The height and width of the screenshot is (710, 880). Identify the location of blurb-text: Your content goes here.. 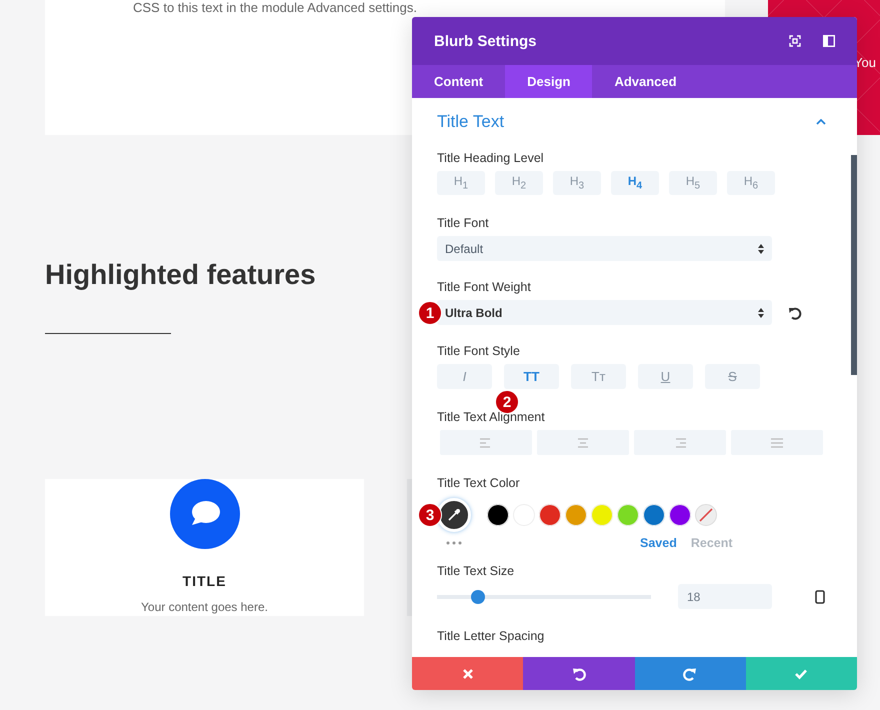
(204, 607).